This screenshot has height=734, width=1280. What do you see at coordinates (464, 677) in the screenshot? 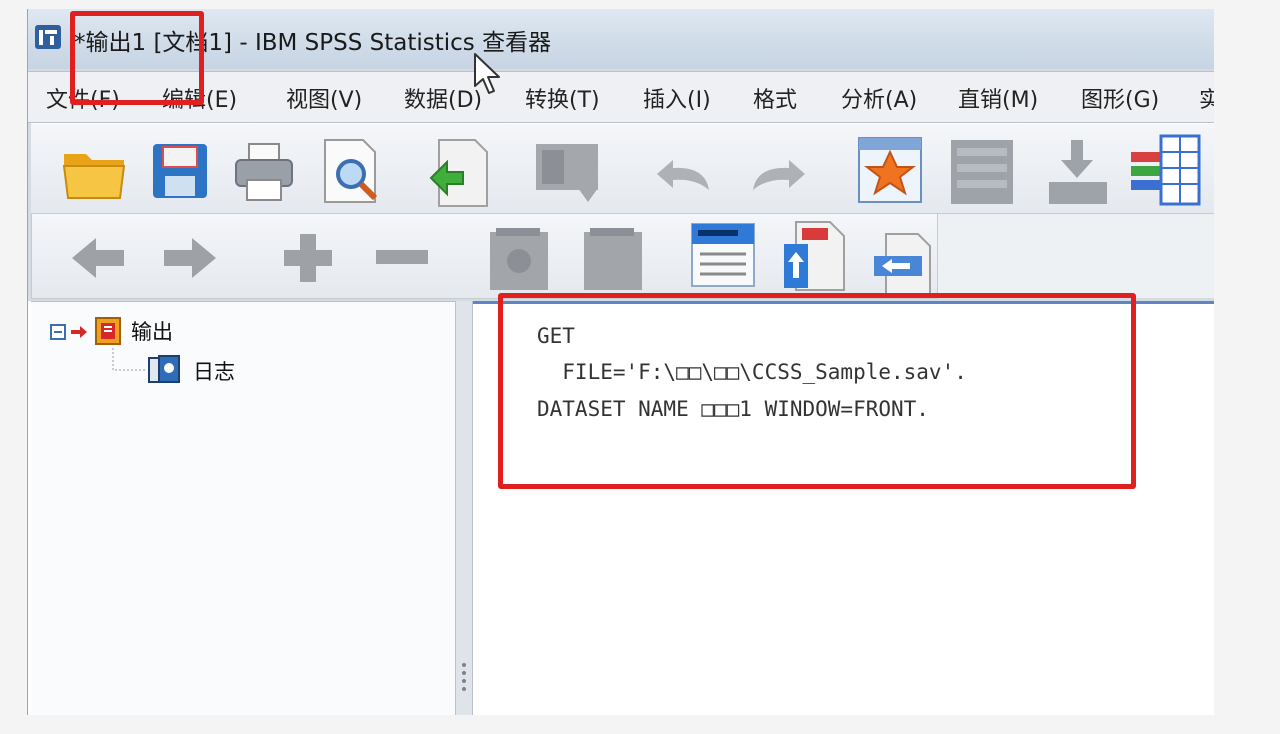
I see `splitter-grip` at bounding box center [464, 677].